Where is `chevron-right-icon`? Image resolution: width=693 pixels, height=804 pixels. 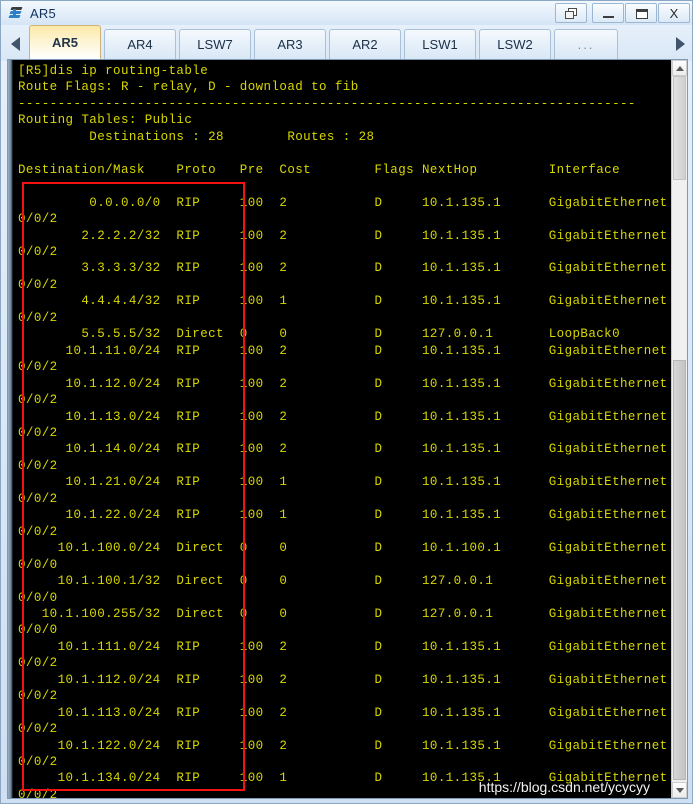 chevron-right-icon is located at coordinates (680, 44).